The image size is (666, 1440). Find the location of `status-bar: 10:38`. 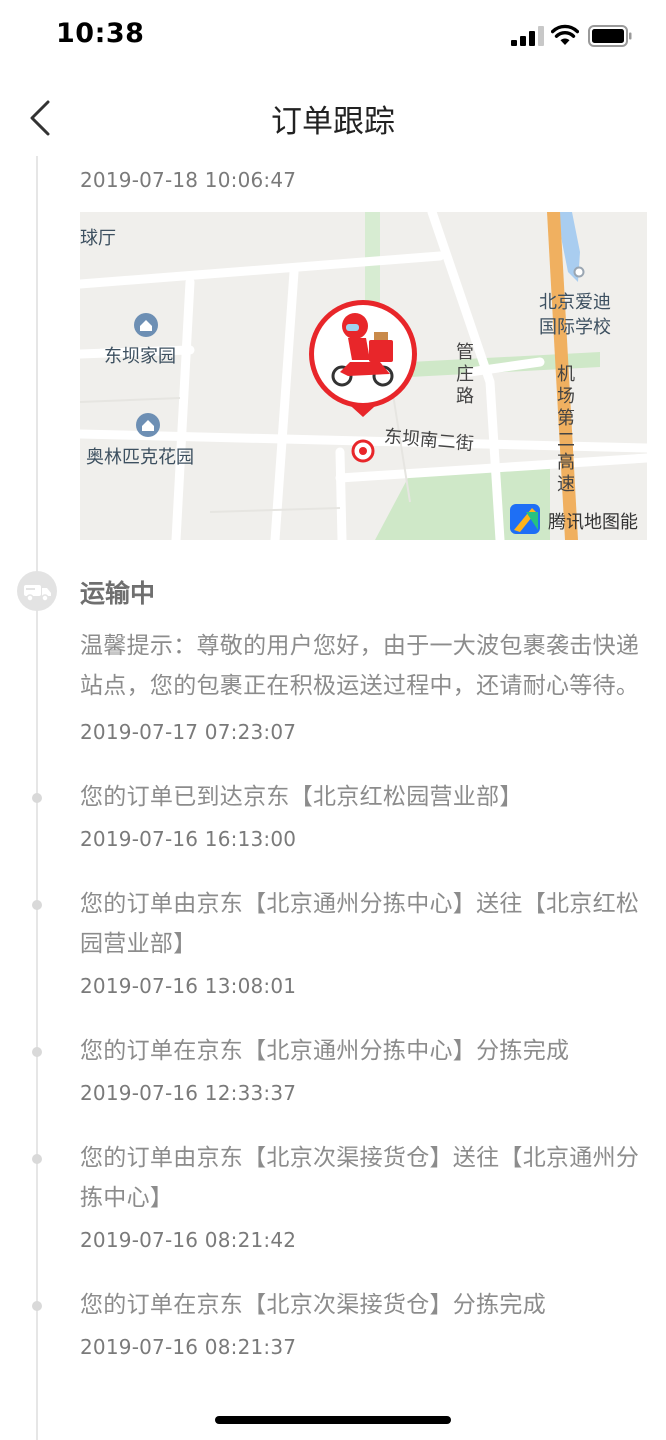

status-bar: 10:38 is located at coordinates (333, 36).